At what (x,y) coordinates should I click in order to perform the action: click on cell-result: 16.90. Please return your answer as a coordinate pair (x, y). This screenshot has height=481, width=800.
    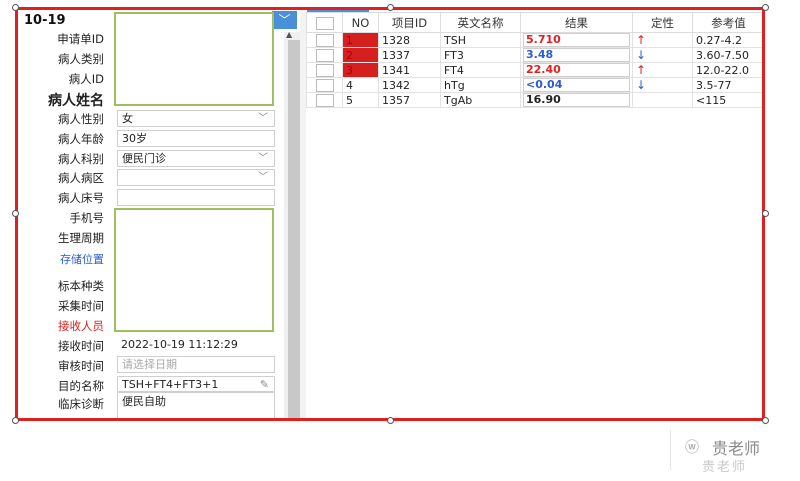
    Looking at the image, I should click on (576, 100).